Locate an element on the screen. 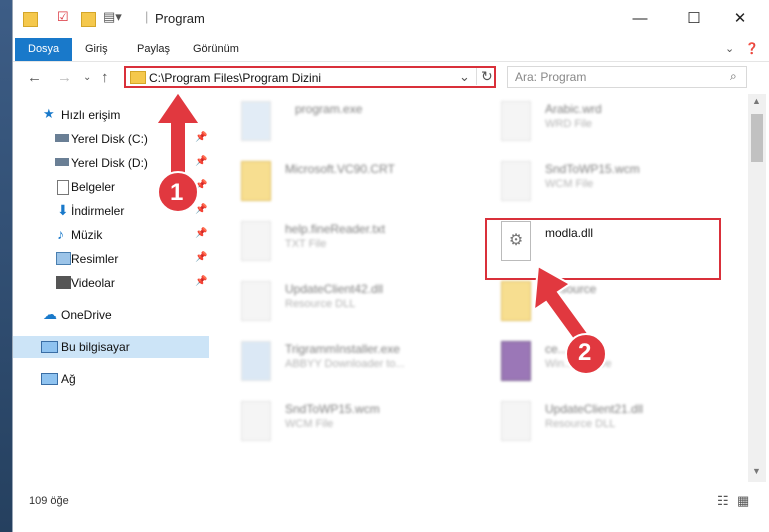  sidebar-item-network: Ağ is located at coordinates (111, 379).